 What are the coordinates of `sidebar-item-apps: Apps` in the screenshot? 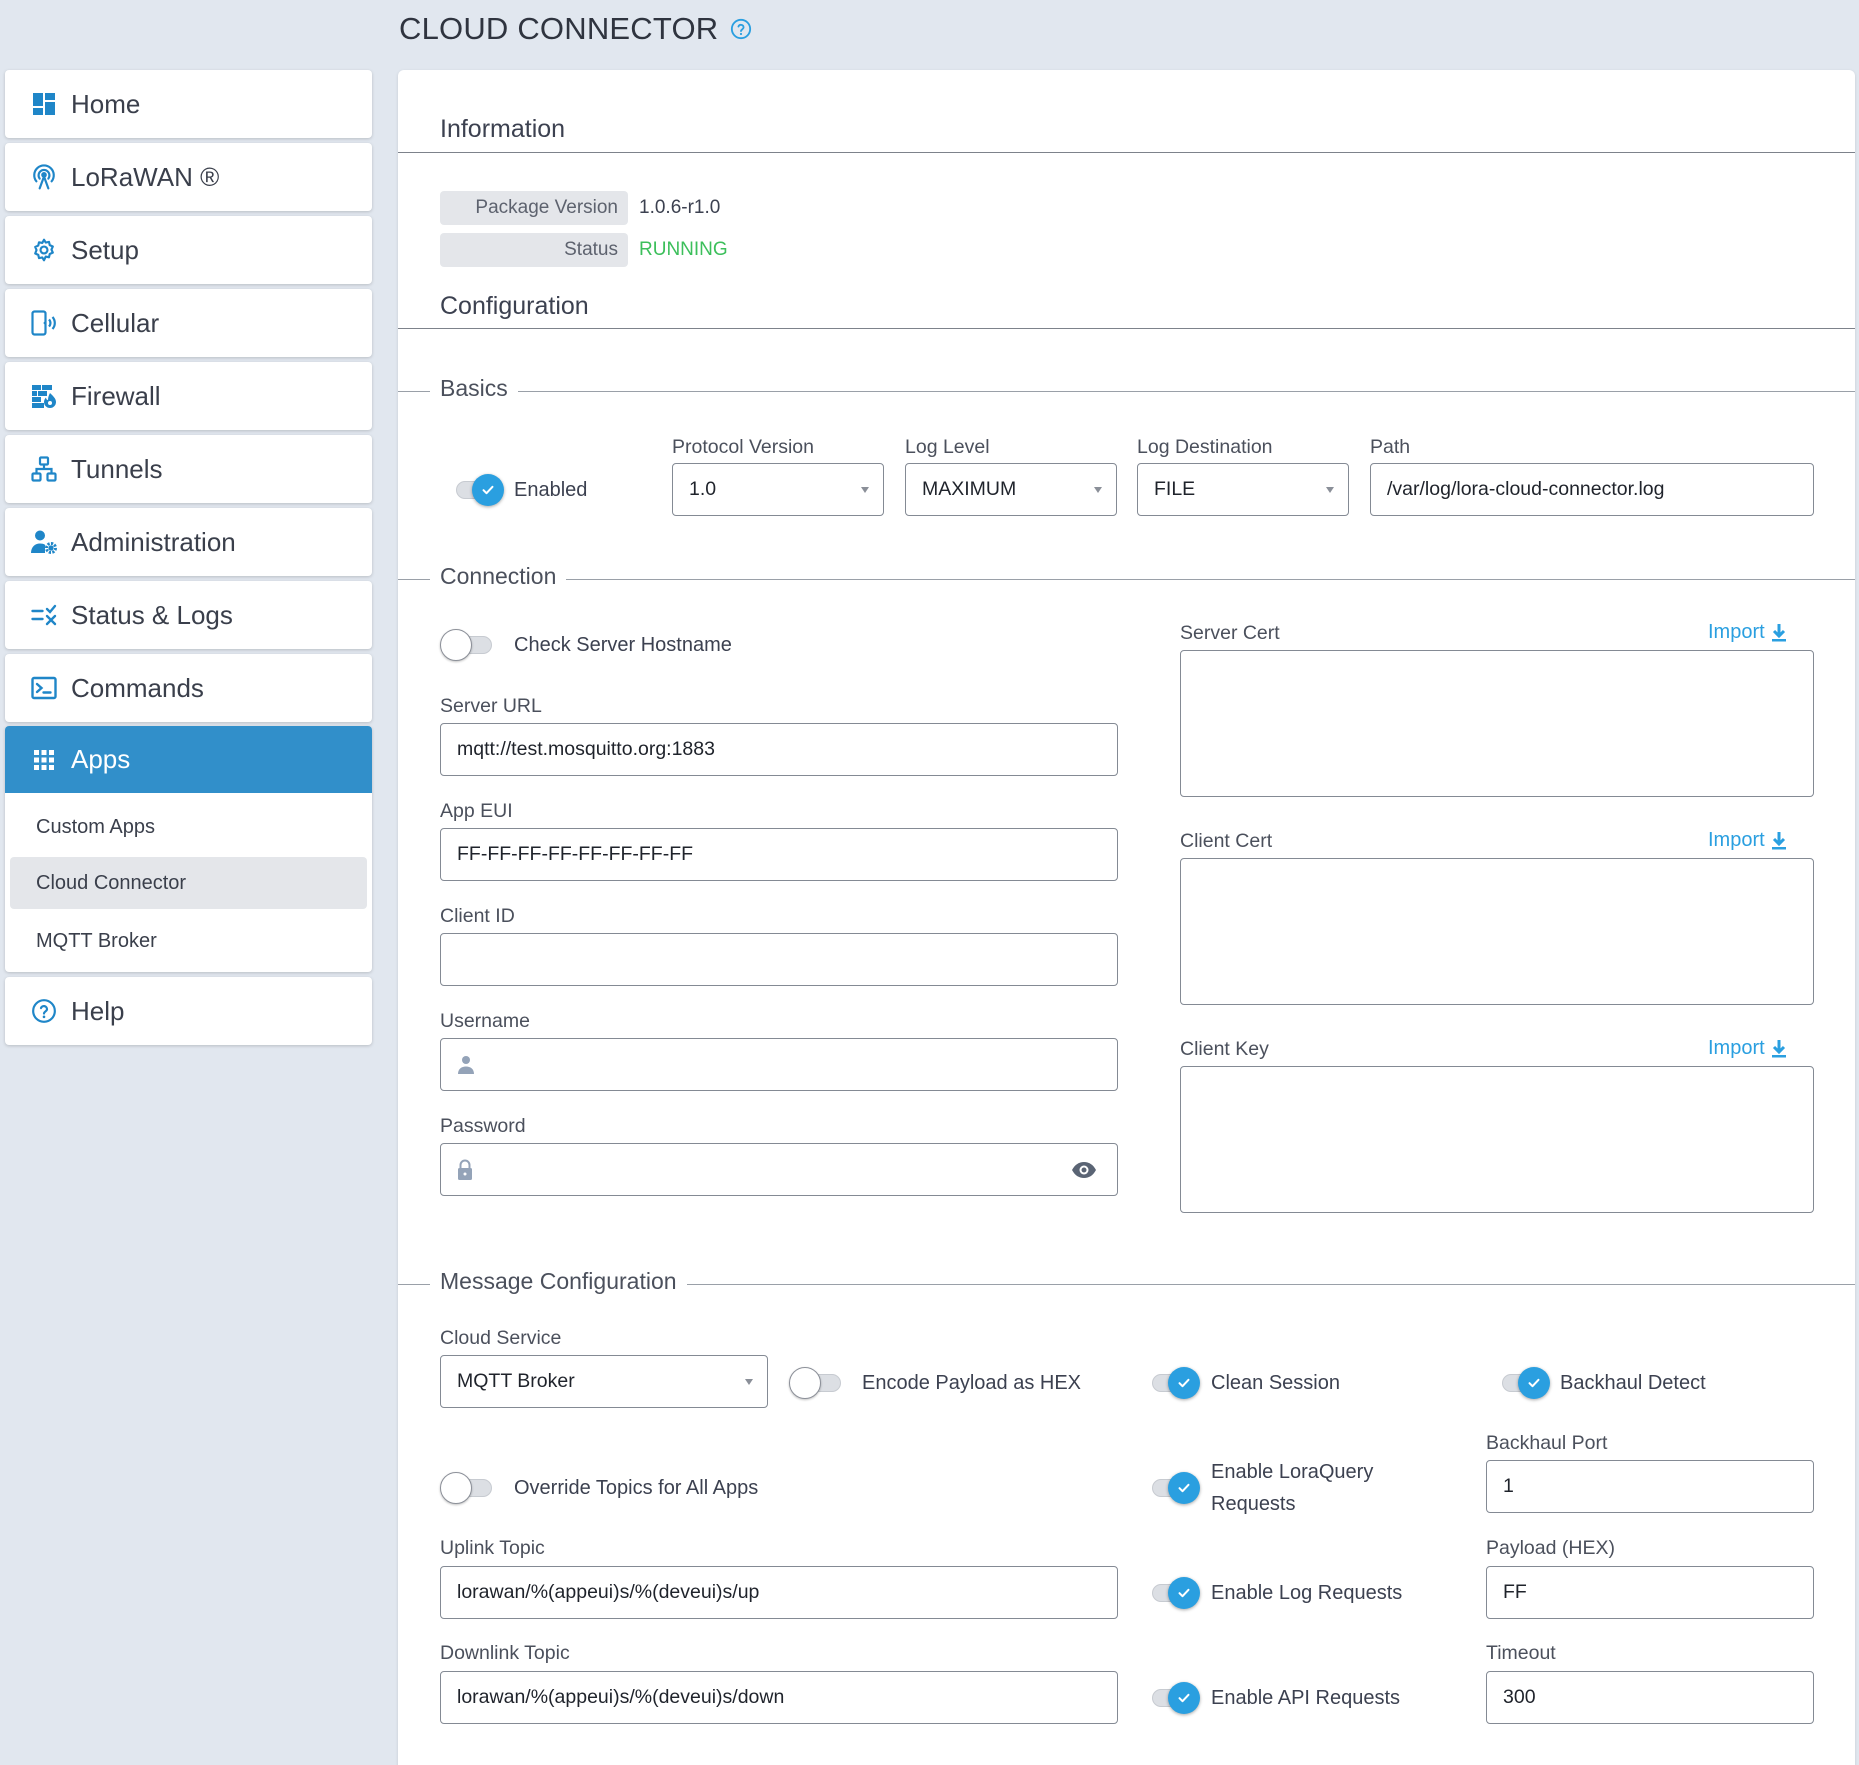 It's located at (188, 759).